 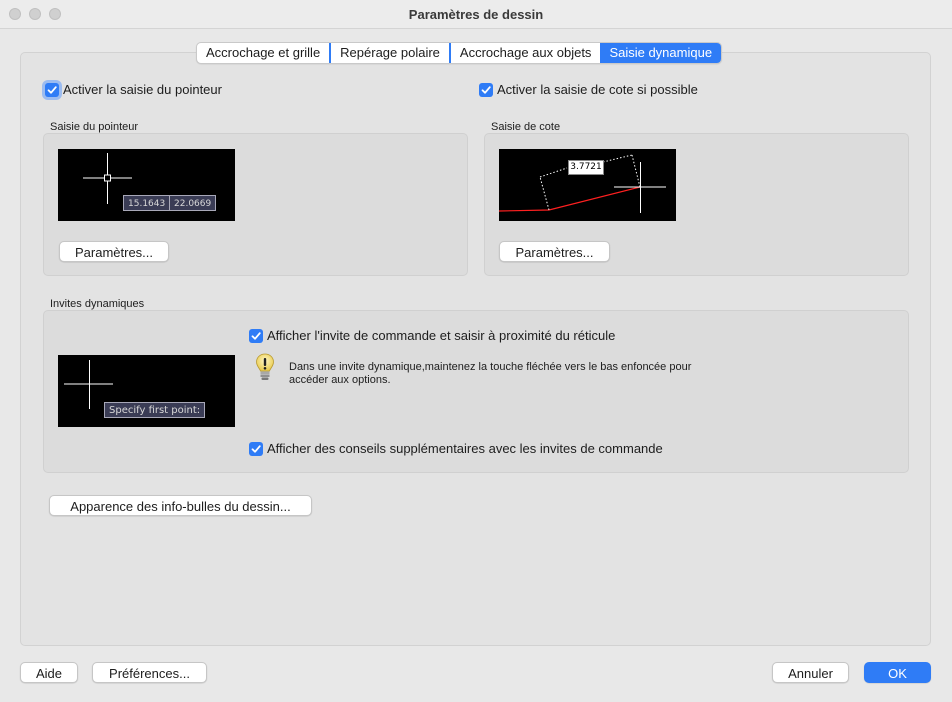 I want to click on dimension-input-section-title: Saisie de cote, so click(x=526, y=127).